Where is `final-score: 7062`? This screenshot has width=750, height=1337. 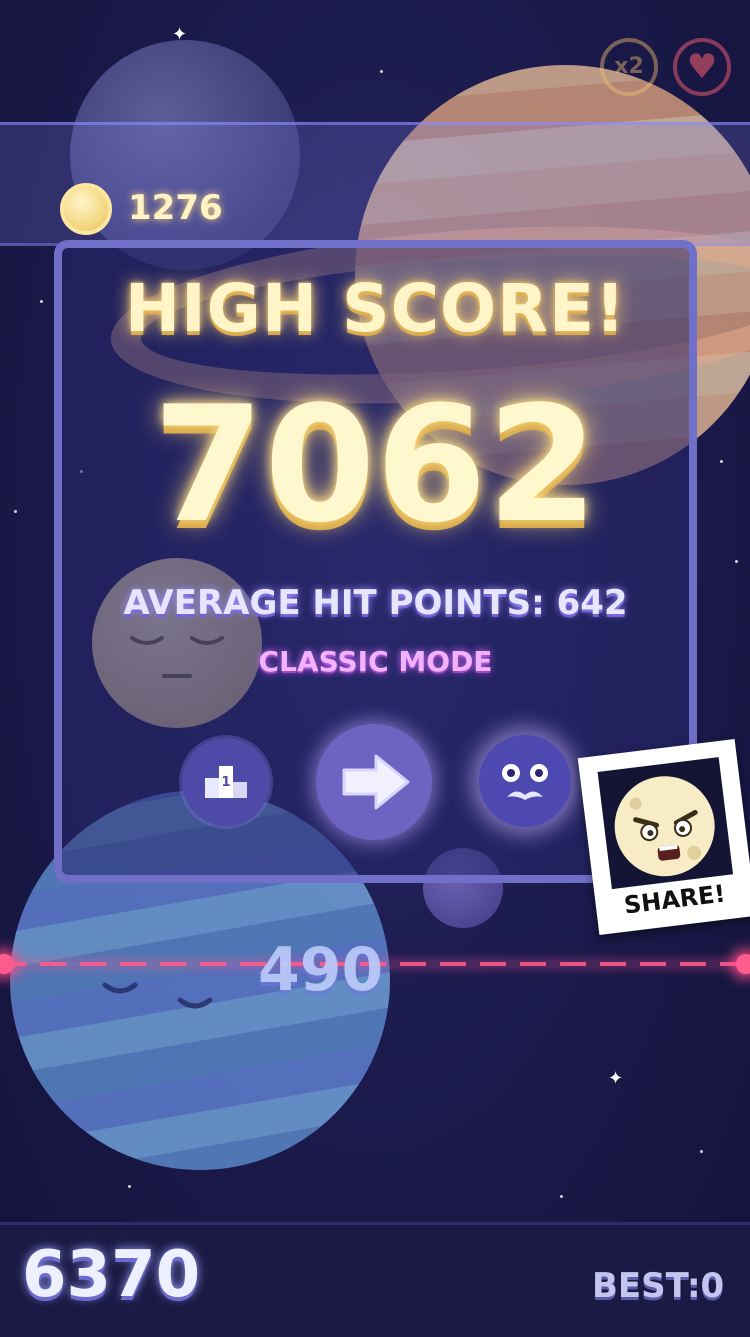
final-score: 7062 is located at coordinates (375, 464).